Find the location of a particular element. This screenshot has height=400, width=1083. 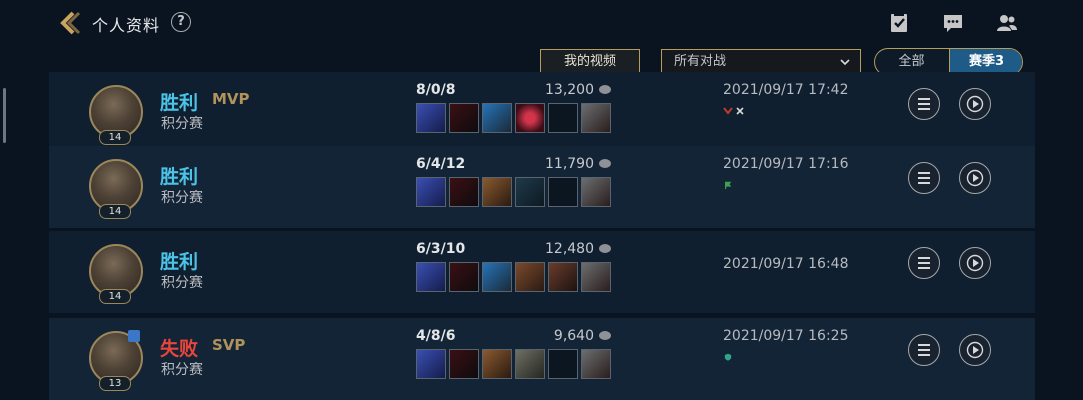

kda: 6/3/10 is located at coordinates (441, 249).